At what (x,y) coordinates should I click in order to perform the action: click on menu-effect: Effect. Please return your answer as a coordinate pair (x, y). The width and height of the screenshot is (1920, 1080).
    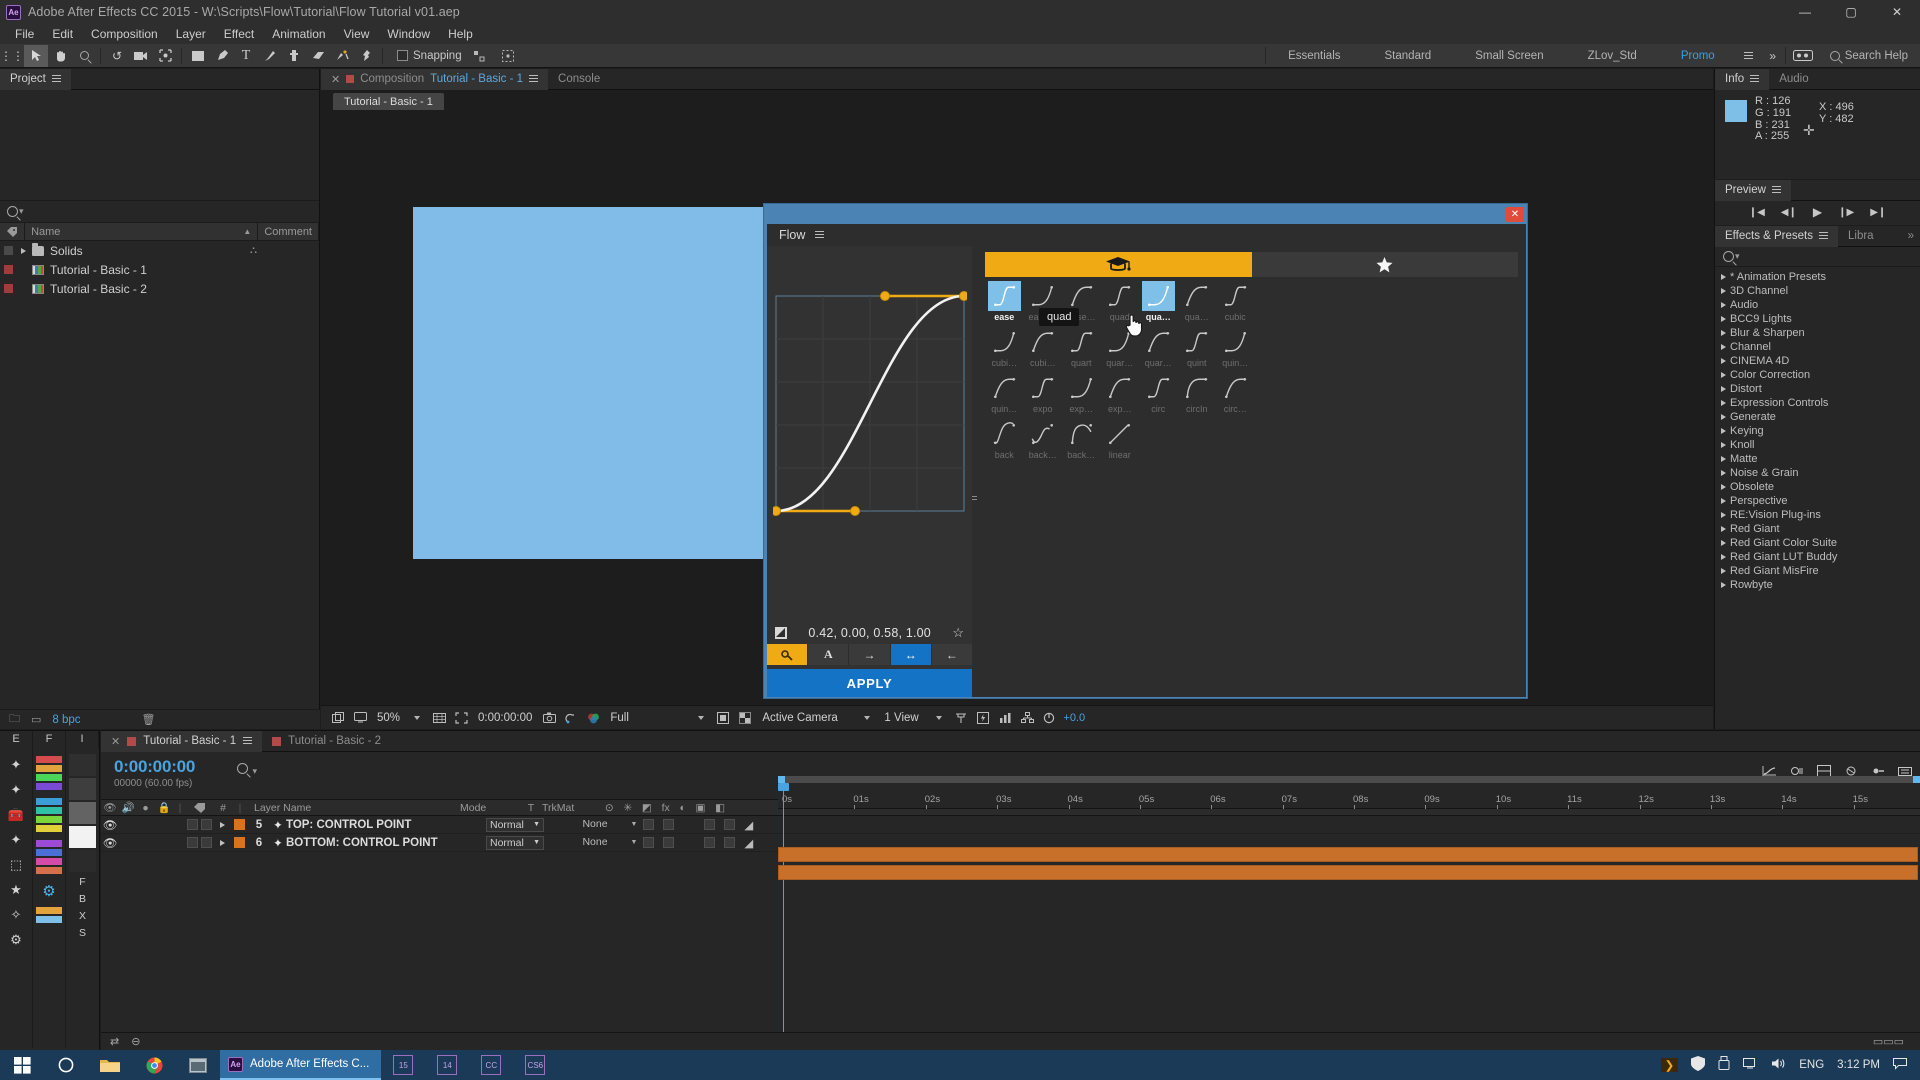
    Looking at the image, I should click on (239, 34).